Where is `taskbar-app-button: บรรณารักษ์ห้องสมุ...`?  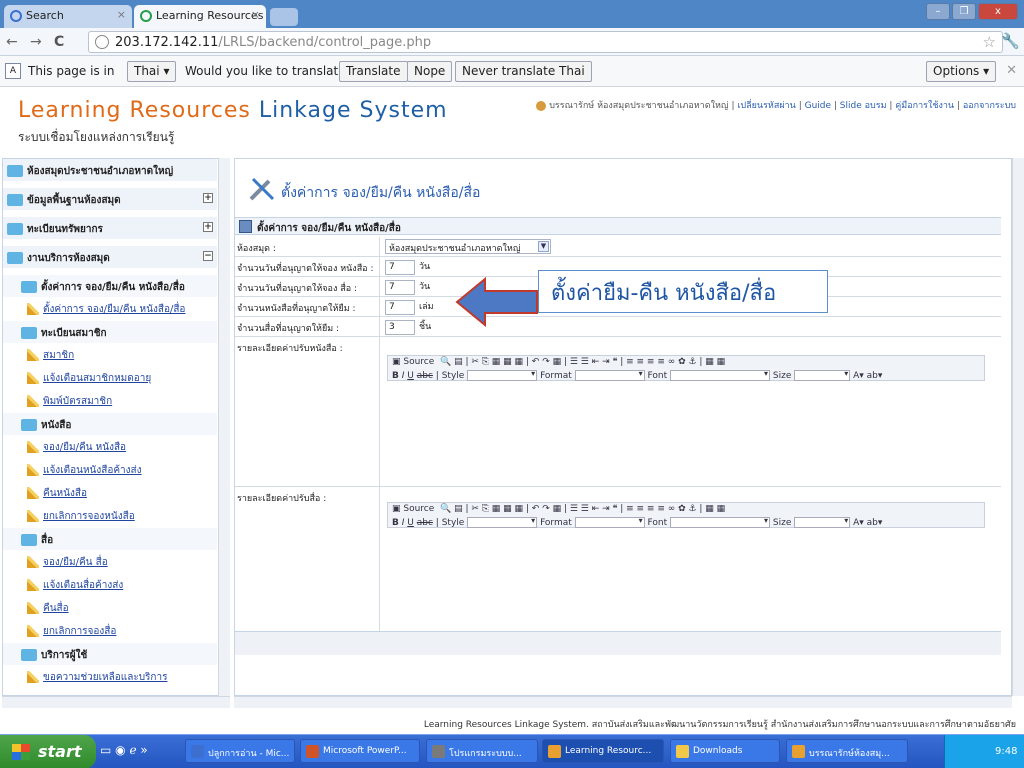
taskbar-app-button: บรรณารักษ์ห้องสมุ... is located at coordinates (847, 751).